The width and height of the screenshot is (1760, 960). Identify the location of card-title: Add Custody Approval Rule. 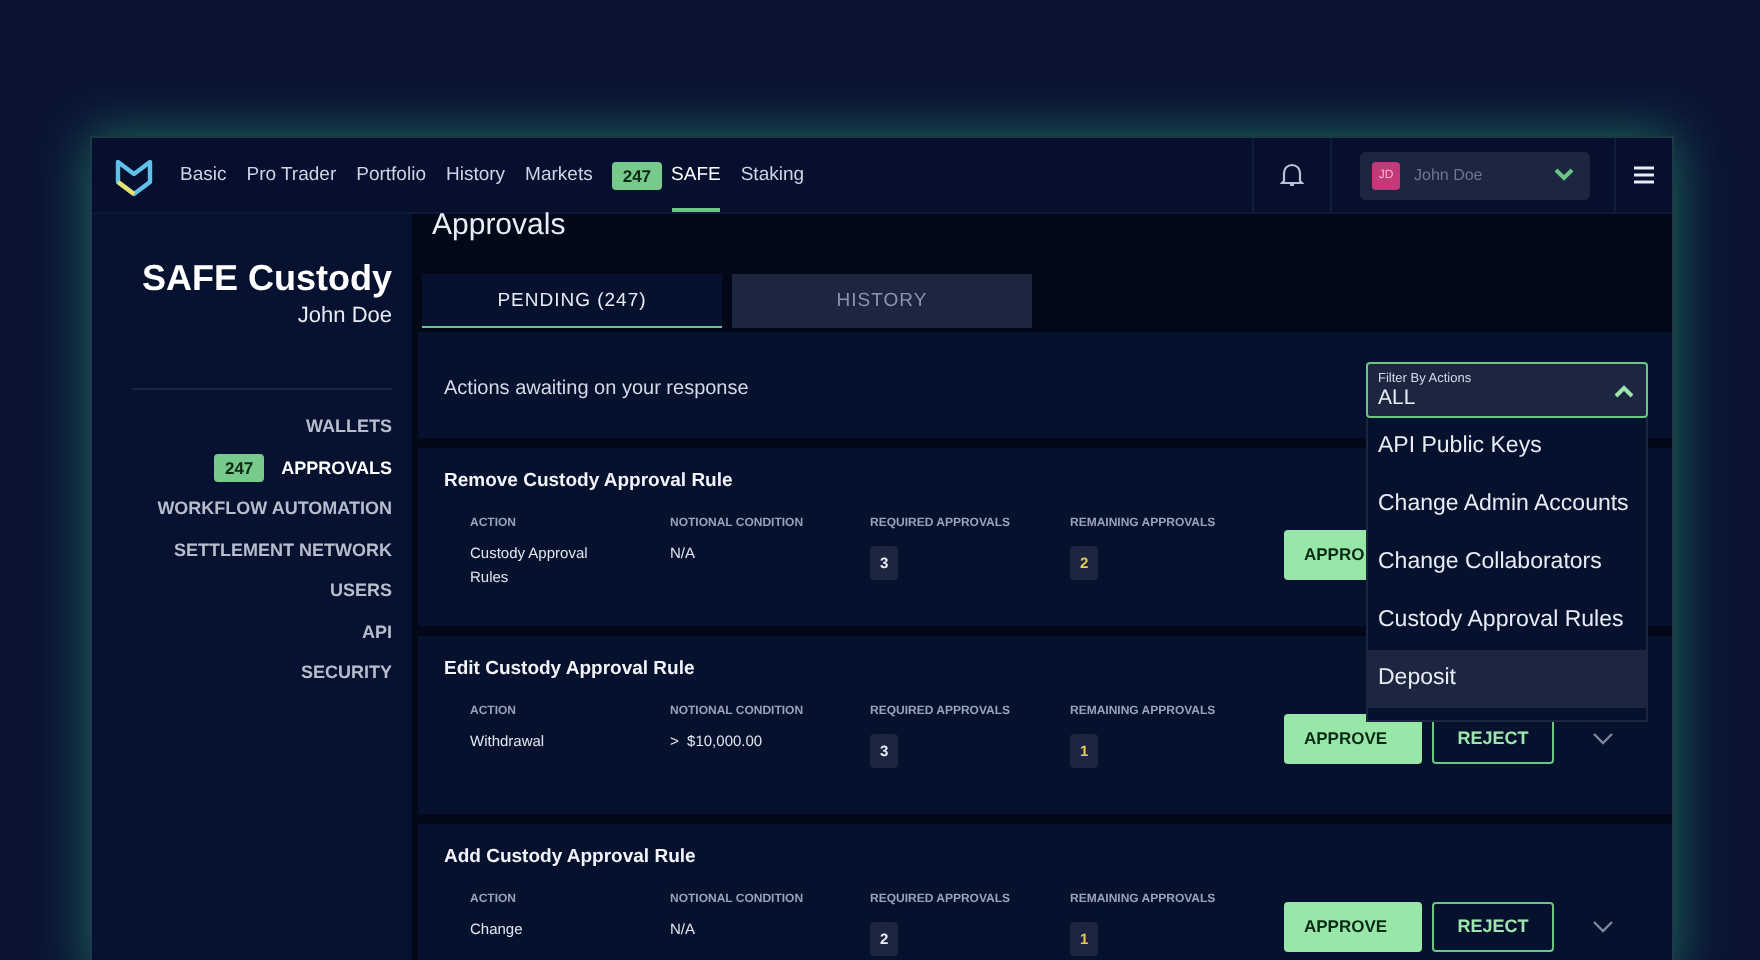
(570, 857).